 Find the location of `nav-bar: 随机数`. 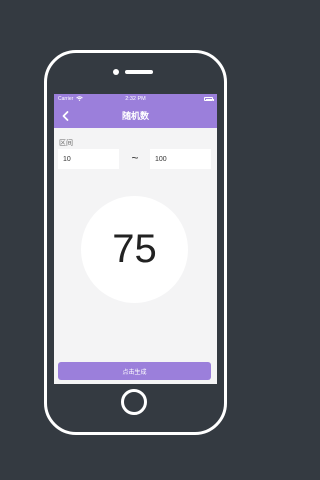

nav-bar: 随机数 is located at coordinates (135, 116).